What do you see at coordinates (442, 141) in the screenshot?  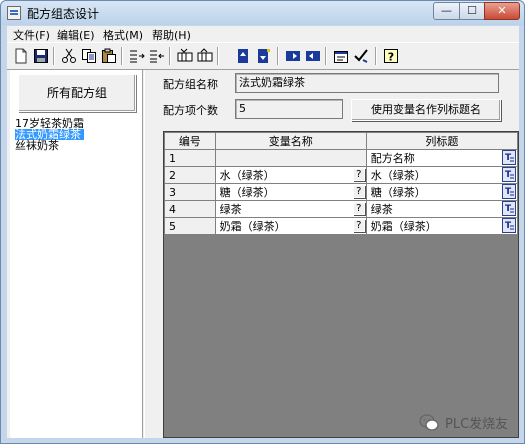 I see `header-column-title: 列标题` at bounding box center [442, 141].